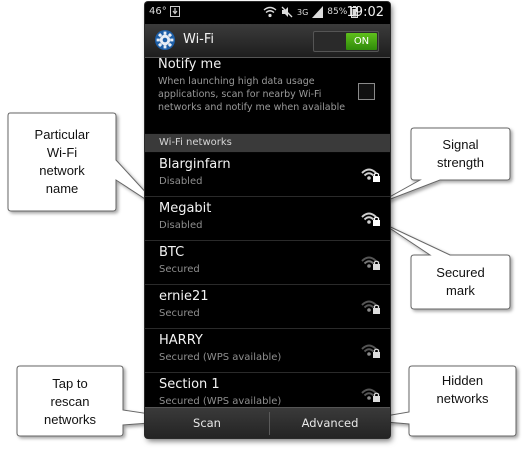  What do you see at coordinates (62, 170) in the screenshot?
I see `callout-line: network` at bounding box center [62, 170].